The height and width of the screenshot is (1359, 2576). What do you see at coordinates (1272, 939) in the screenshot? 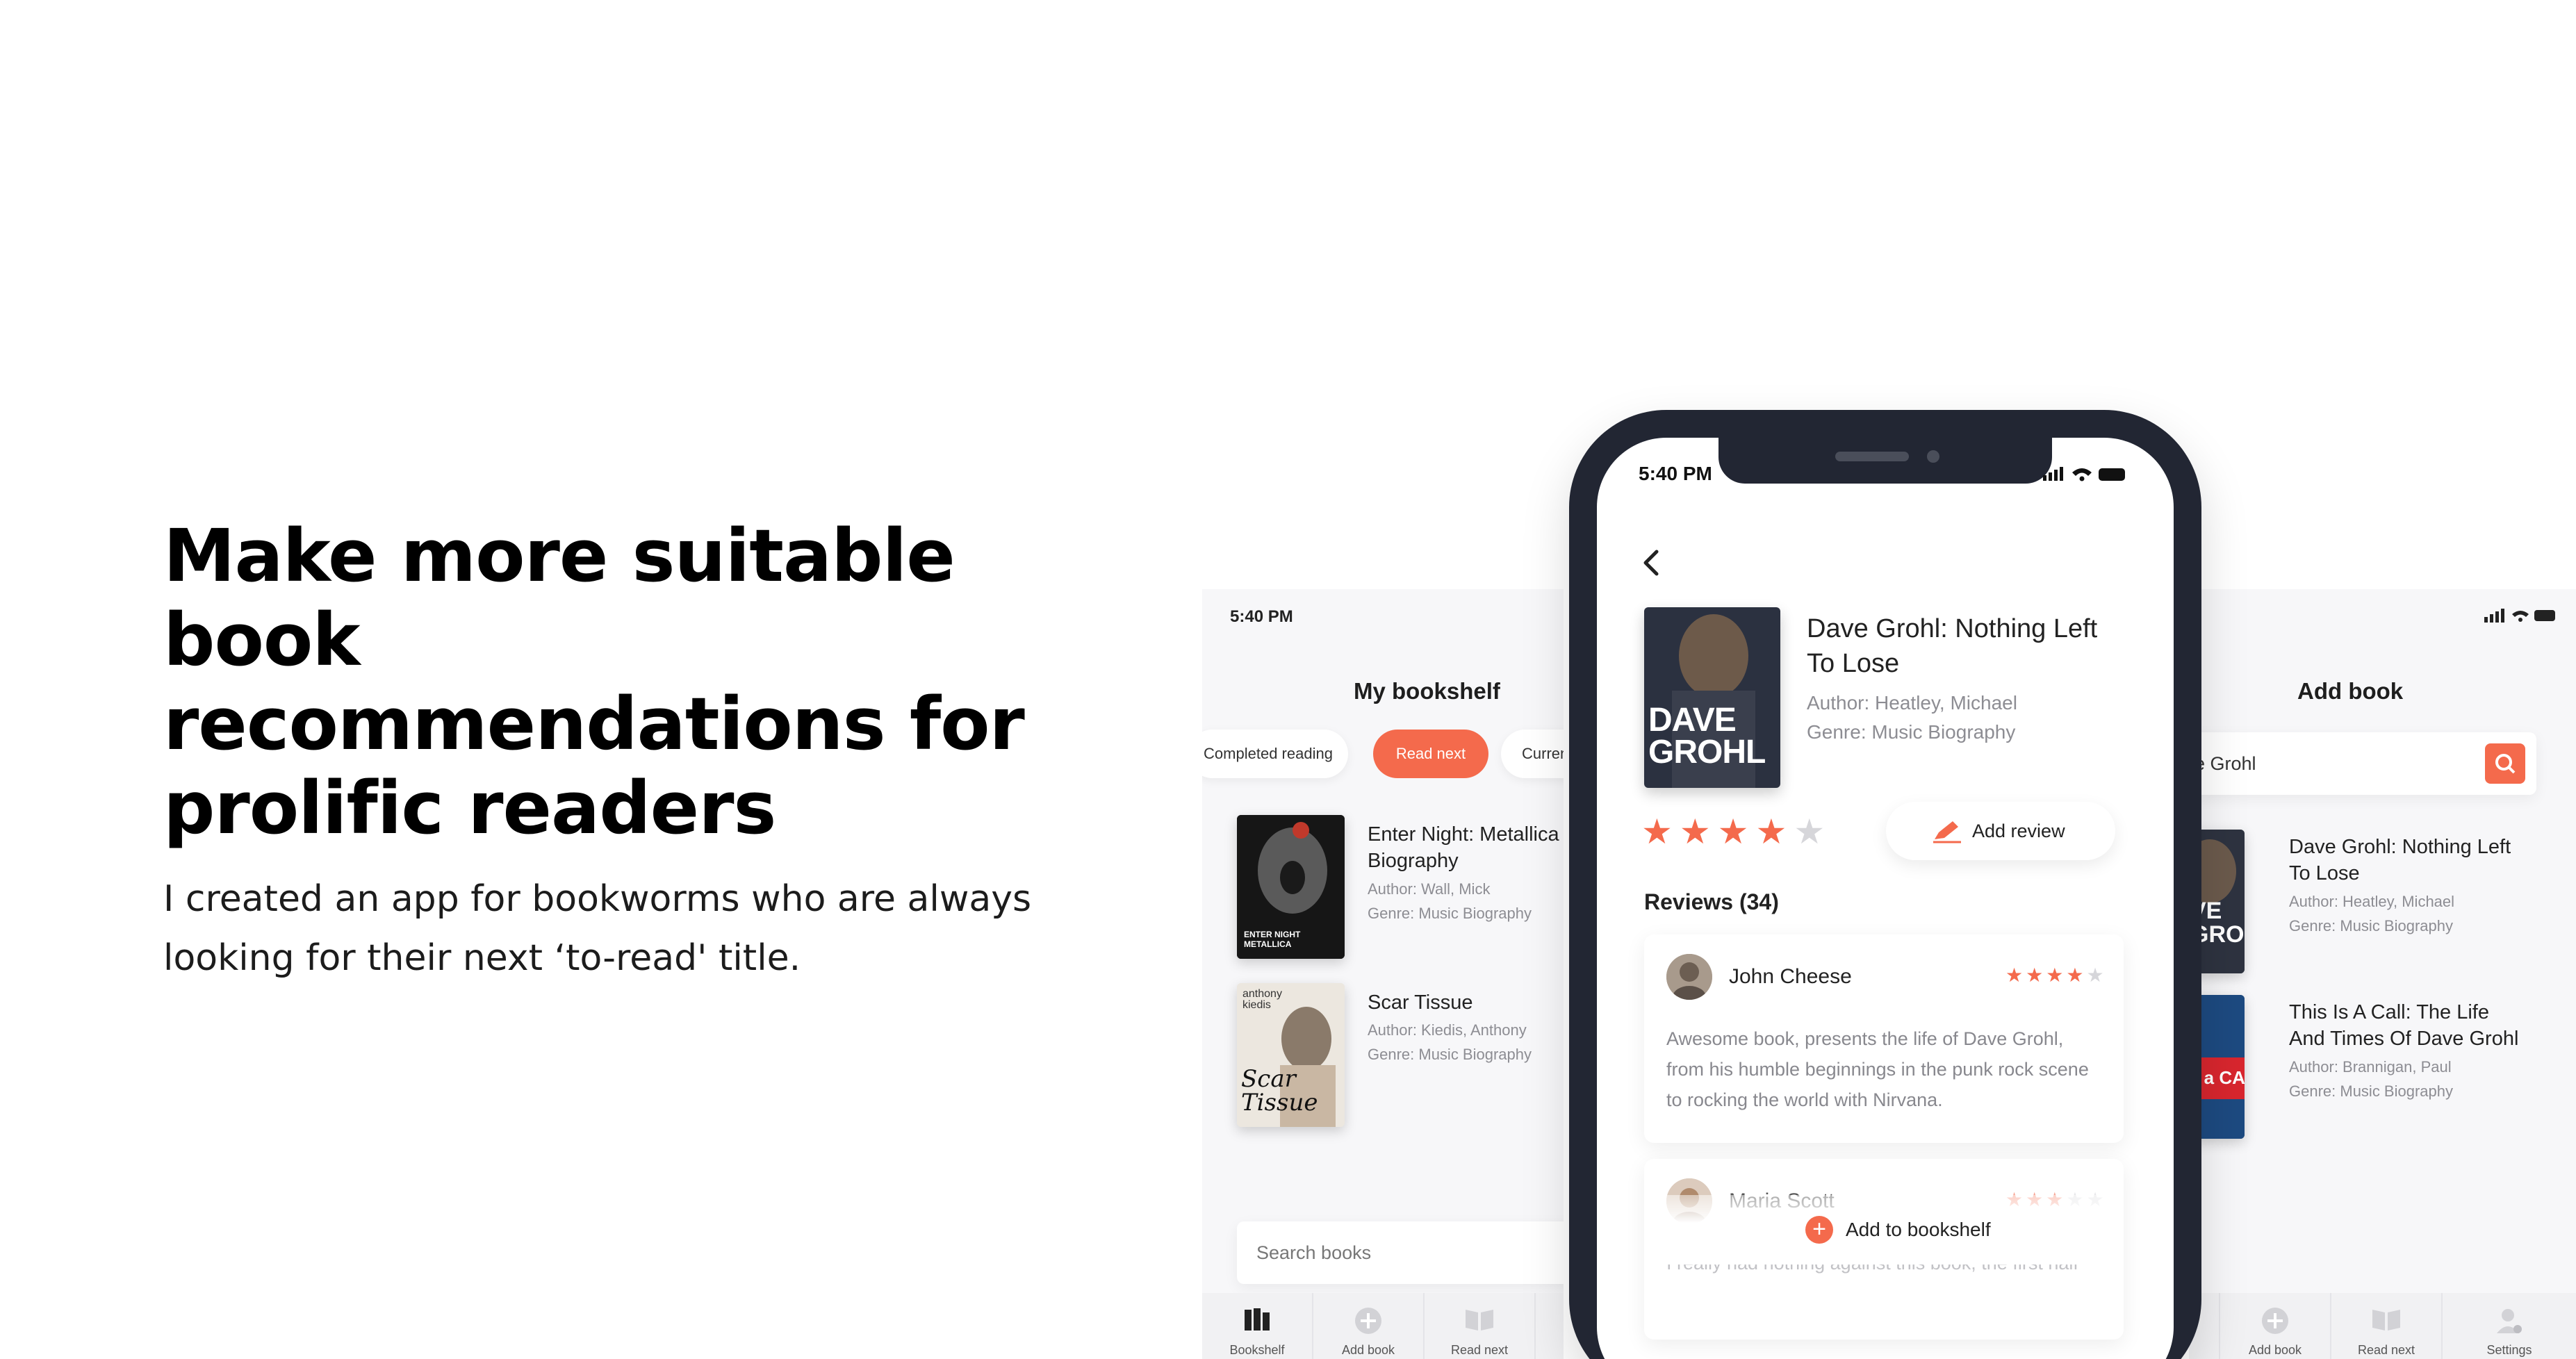
I see `cover-title: ENTER NIGHT METALLICA` at bounding box center [1272, 939].